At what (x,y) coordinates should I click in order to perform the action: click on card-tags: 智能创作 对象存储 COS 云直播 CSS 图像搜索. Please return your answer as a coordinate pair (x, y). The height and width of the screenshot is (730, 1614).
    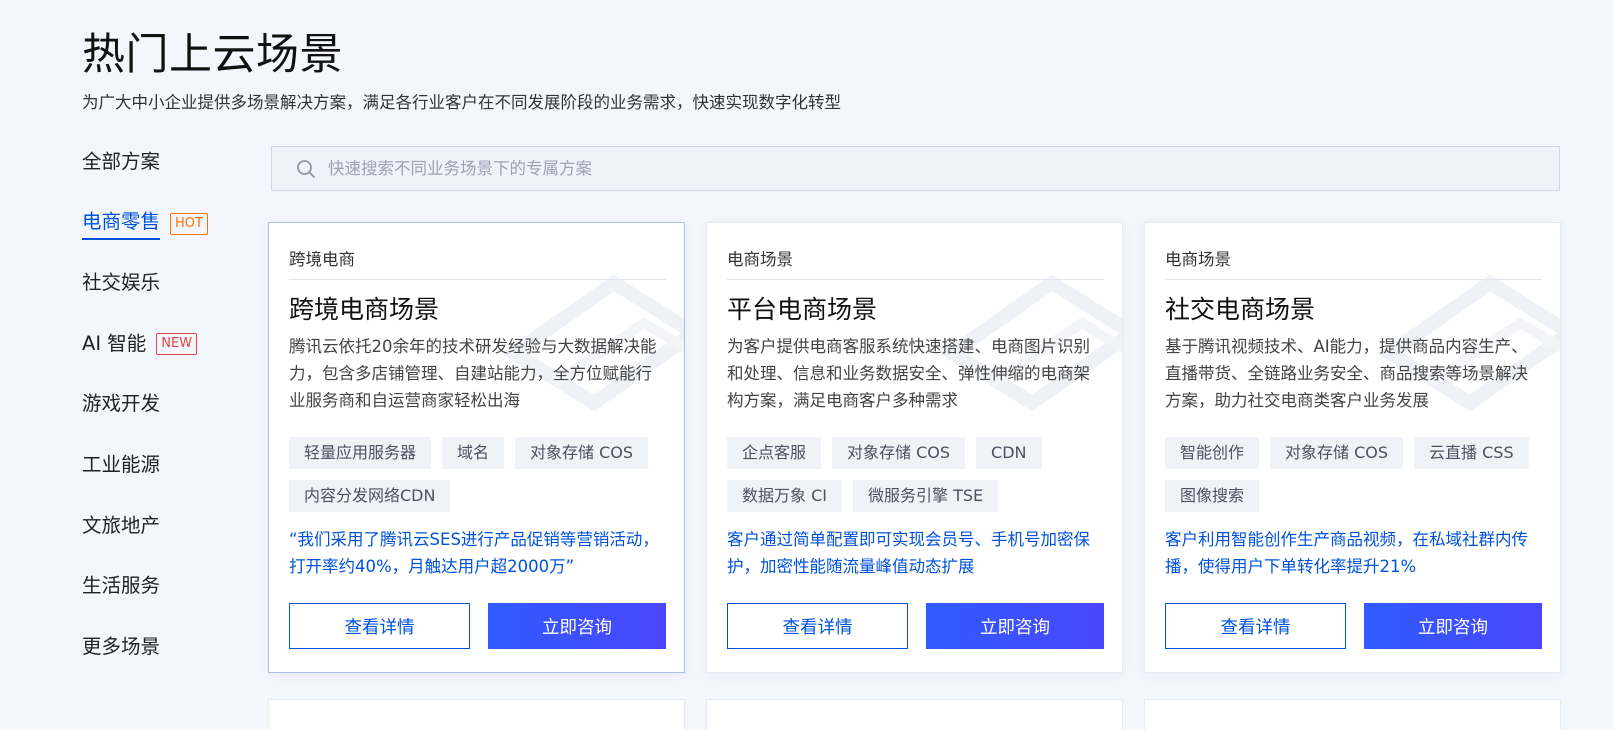
    Looking at the image, I should click on (1353, 474).